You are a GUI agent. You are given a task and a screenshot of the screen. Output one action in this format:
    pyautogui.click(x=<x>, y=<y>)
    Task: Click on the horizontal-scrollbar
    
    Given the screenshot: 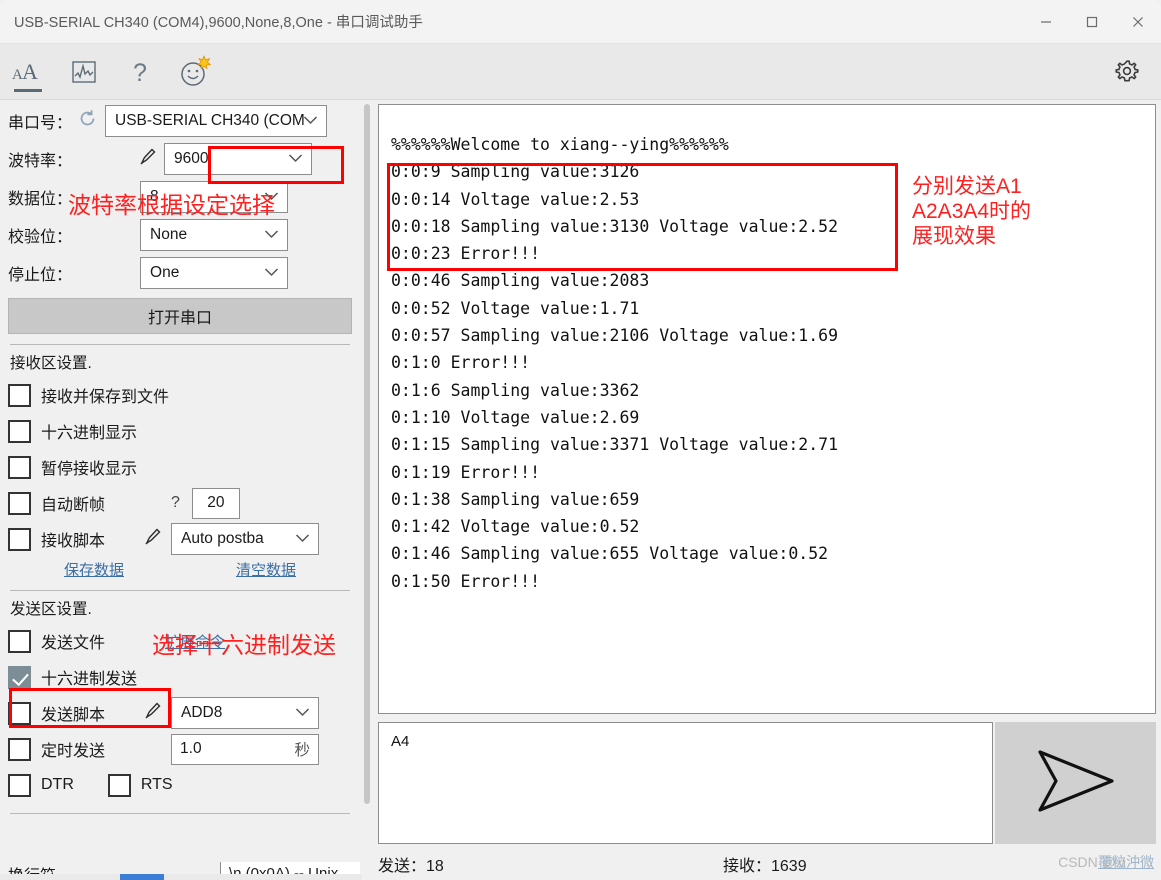 What is the action you would take?
    pyautogui.click(x=181, y=877)
    